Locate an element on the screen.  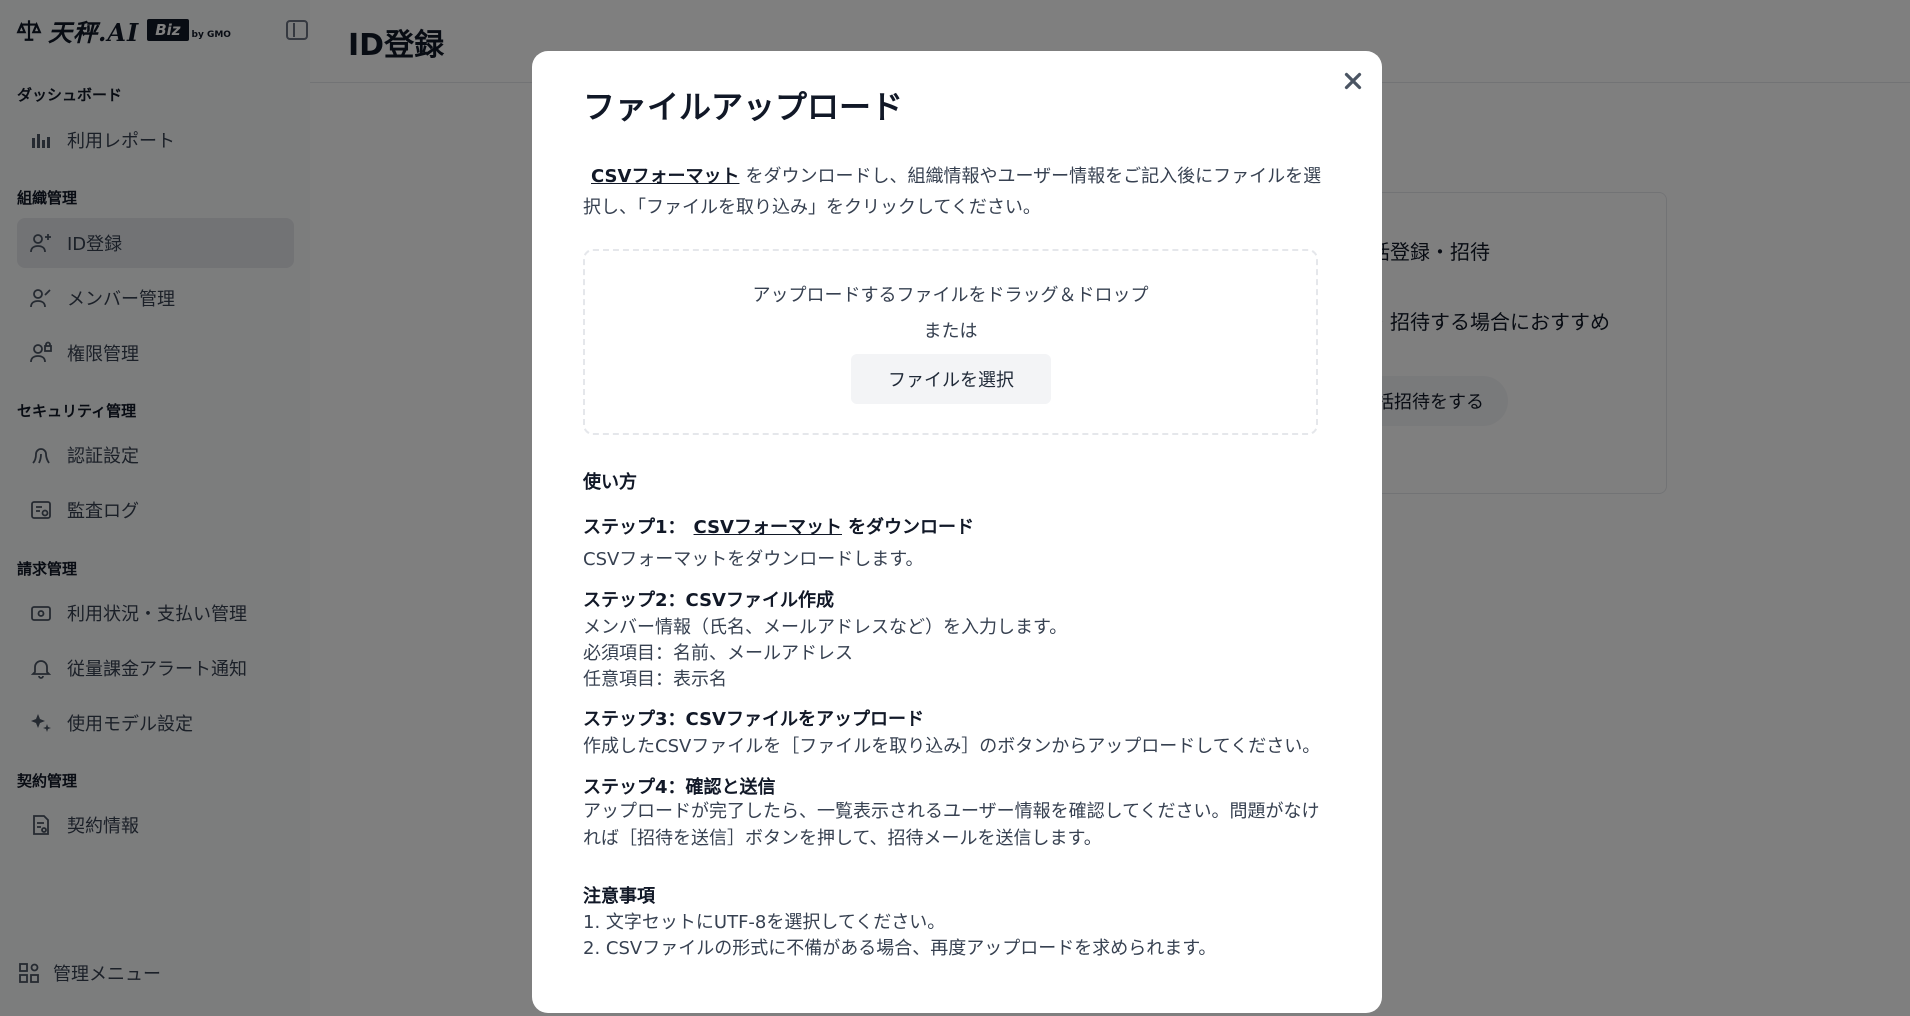
step3-title: ステップ3：CSVファイルをアップロード is located at coordinates (753, 719).